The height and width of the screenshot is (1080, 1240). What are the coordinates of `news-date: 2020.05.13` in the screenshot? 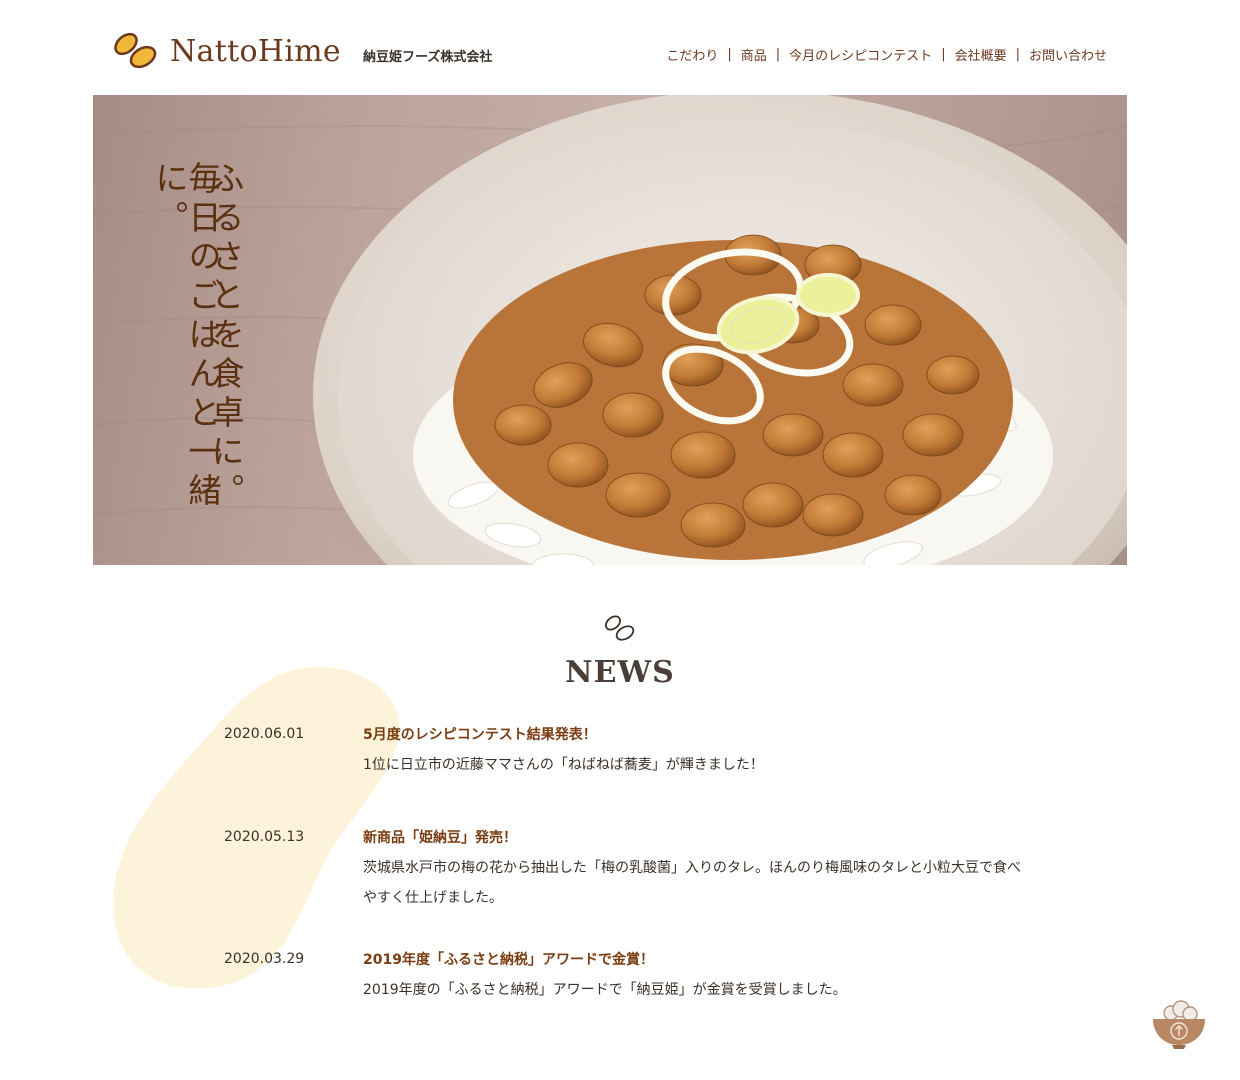 It's located at (264, 837).